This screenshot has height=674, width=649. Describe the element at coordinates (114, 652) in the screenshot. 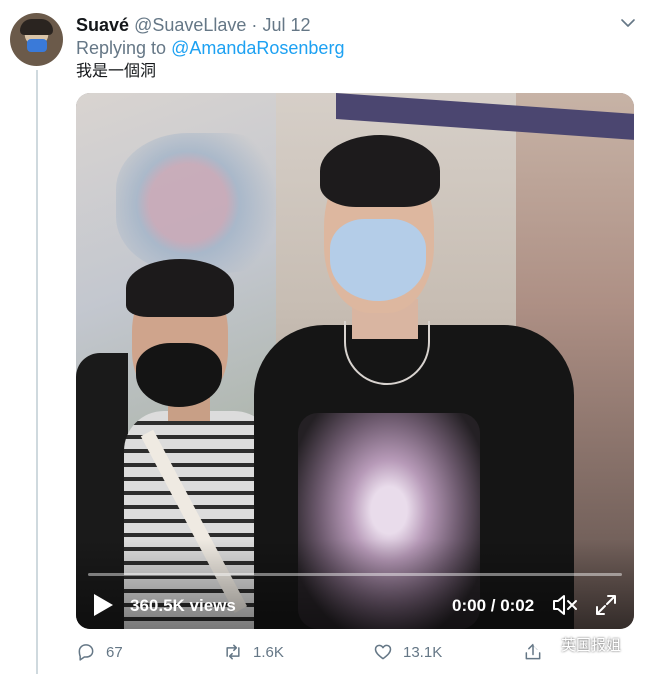

I see `reply-count: 67` at that location.